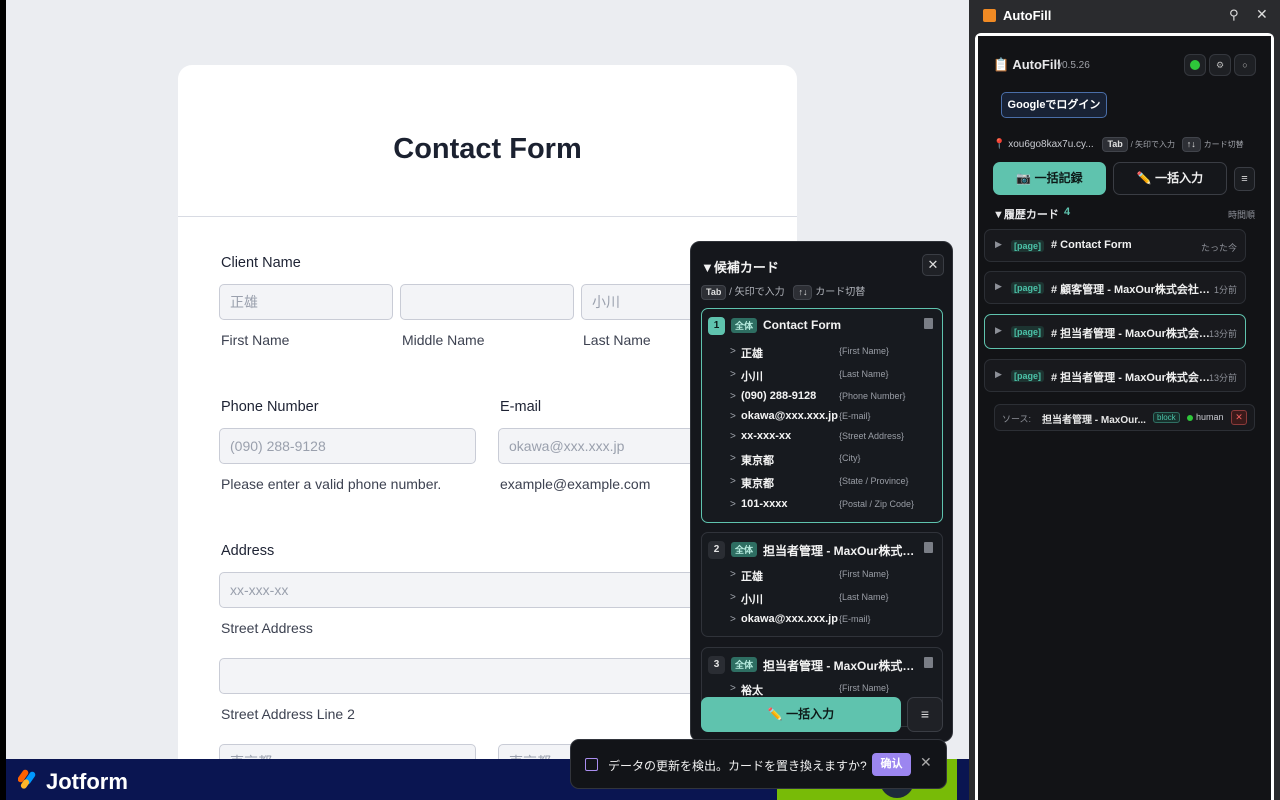 The height and width of the screenshot is (800, 1280). Describe the element at coordinates (270, 407) in the screenshot. I see `phone-label: Phone Number` at that location.